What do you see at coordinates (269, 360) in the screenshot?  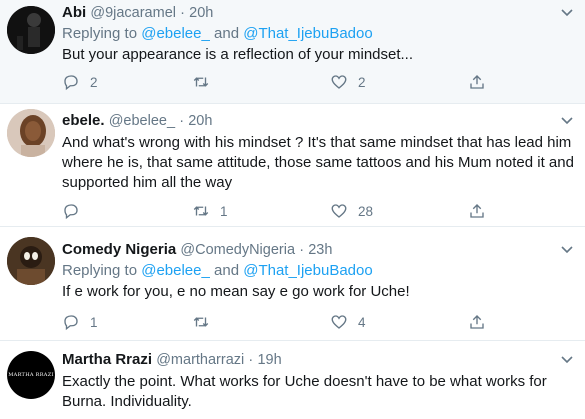 I see `timestamp: 19h` at bounding box center [269, 360].